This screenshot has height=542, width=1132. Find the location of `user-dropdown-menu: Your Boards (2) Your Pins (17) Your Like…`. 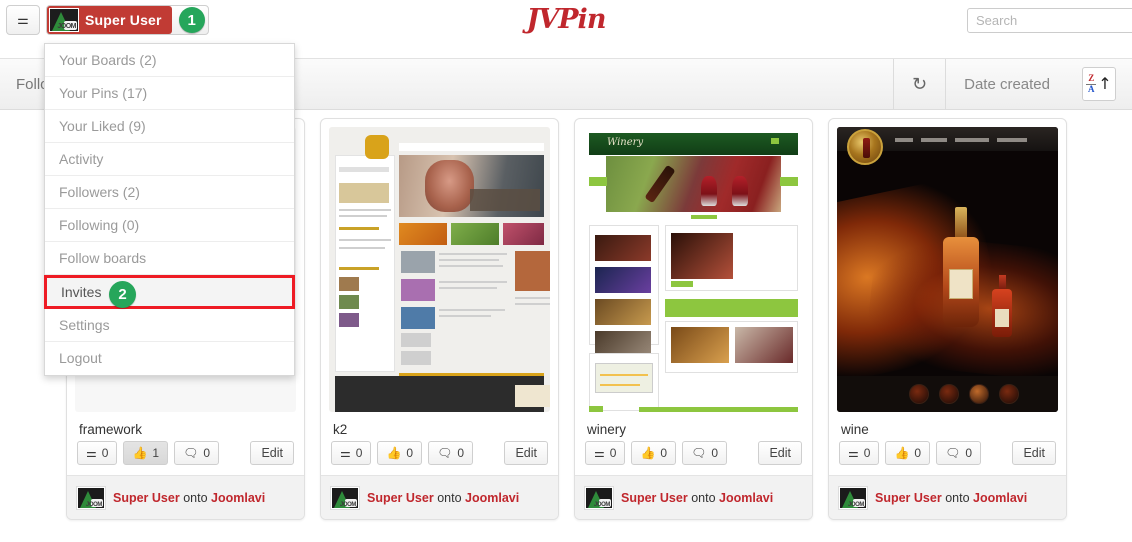

user-dropdown-menu: Your Boards (2) Your Pins (17) Your Like… is located at coordinates (169, 209).